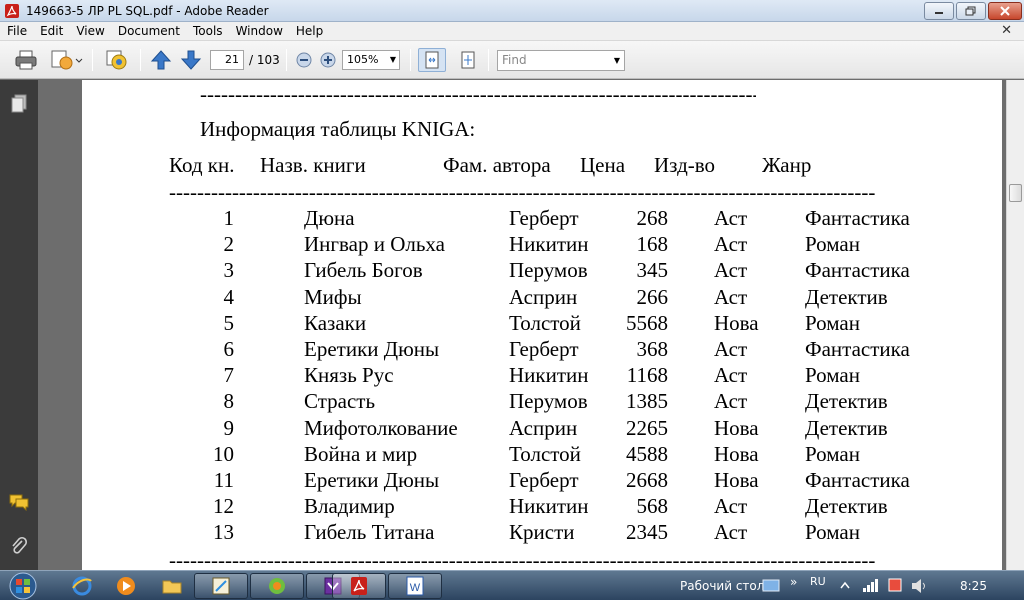  I want to click on cell-price: 568, so click(652, 506).